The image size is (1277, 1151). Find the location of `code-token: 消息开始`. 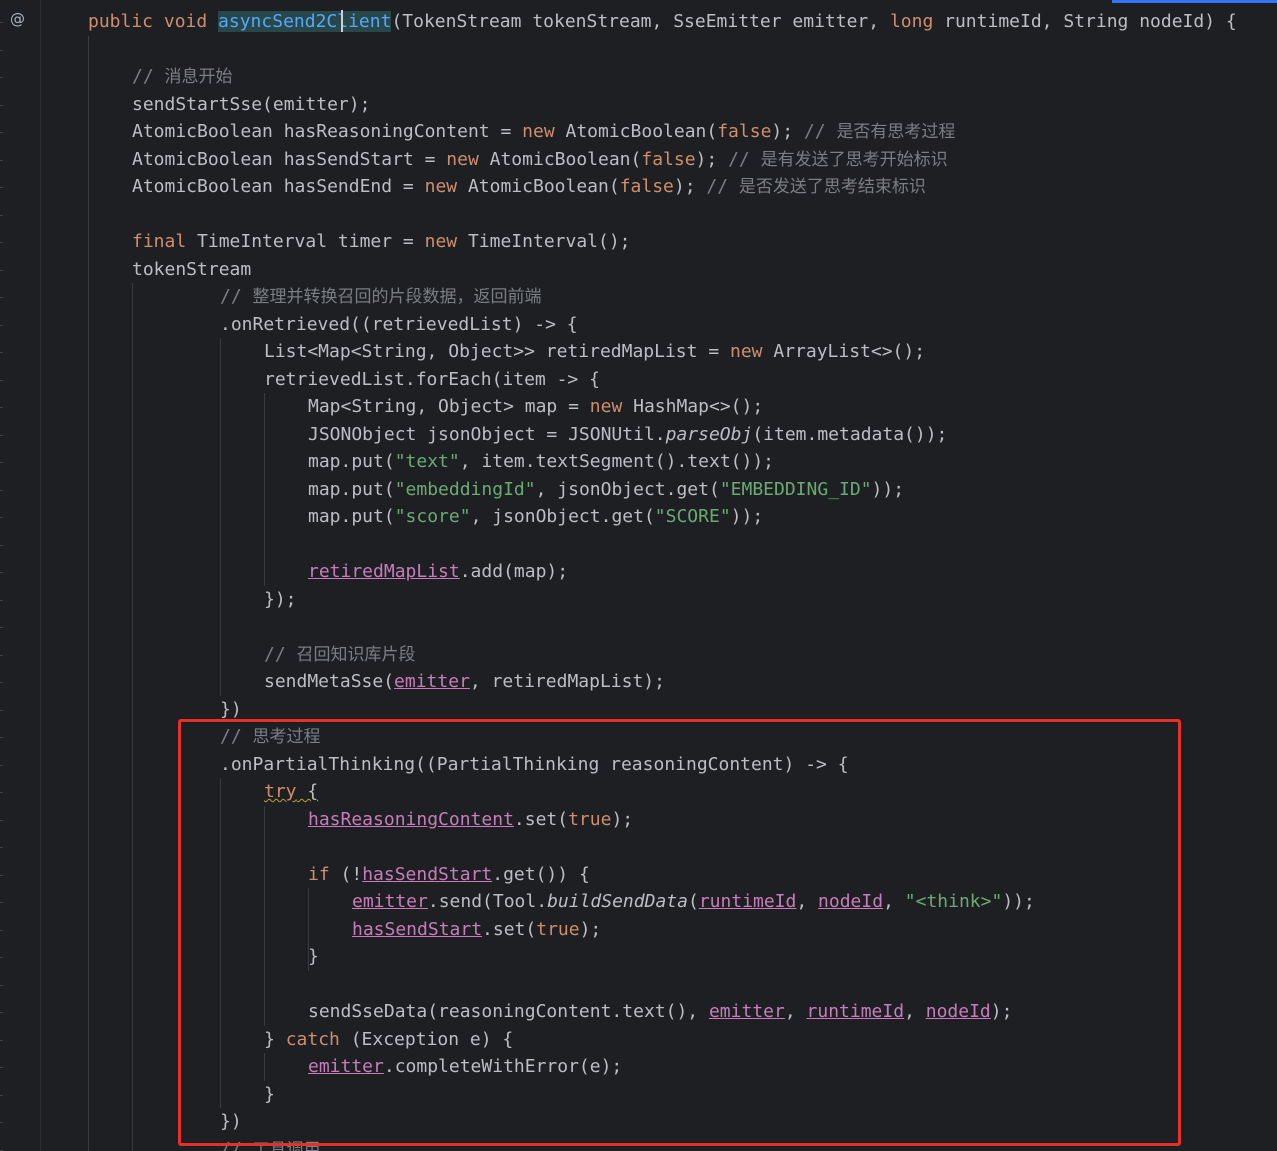

code-token: 消息开始 is located at coordinates (198, 77).